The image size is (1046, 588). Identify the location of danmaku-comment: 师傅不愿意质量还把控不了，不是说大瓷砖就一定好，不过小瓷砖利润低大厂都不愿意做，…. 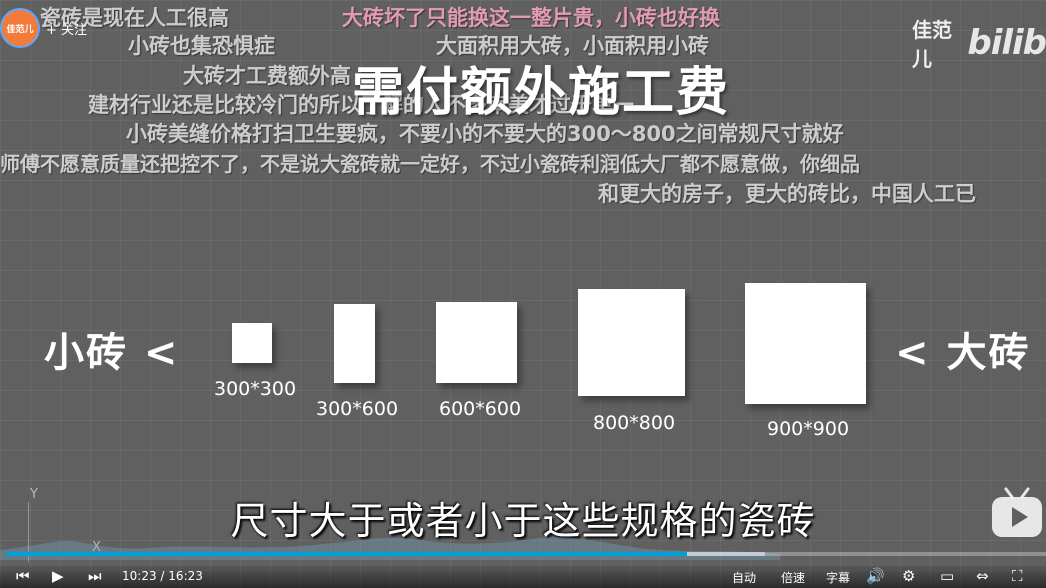
(430, 164).